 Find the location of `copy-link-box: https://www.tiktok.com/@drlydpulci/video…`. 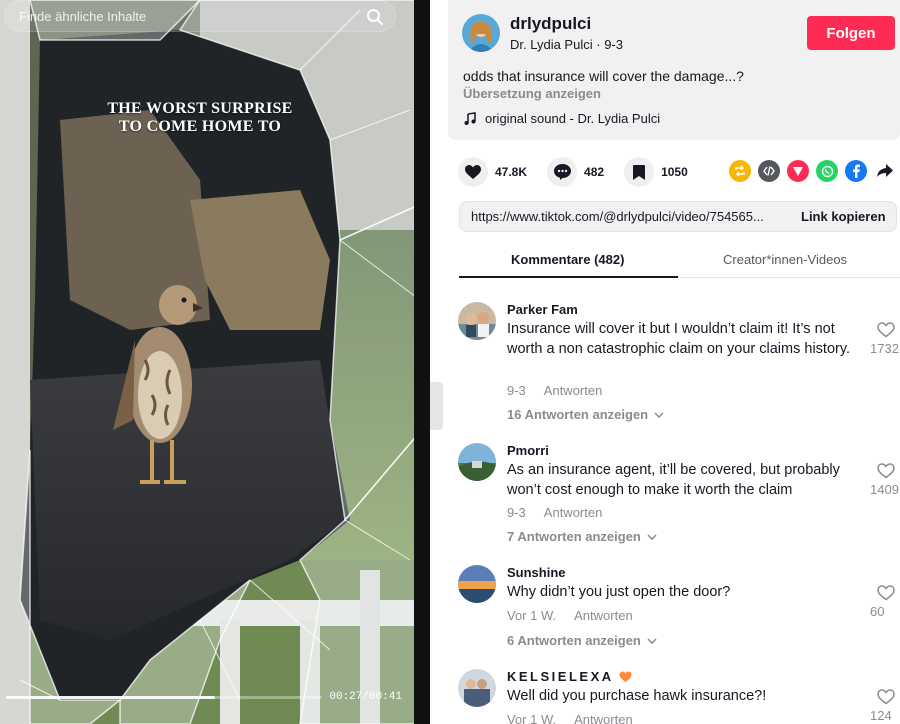

copy-link-box: https://www.tiktok.com/@drlydpulci/video… is located at coordinates (678, 216).